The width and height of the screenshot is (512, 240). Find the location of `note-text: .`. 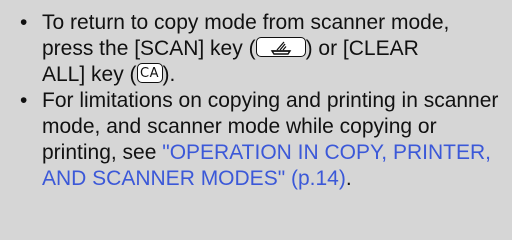

note-text: . is located at coordinates (348, 178).